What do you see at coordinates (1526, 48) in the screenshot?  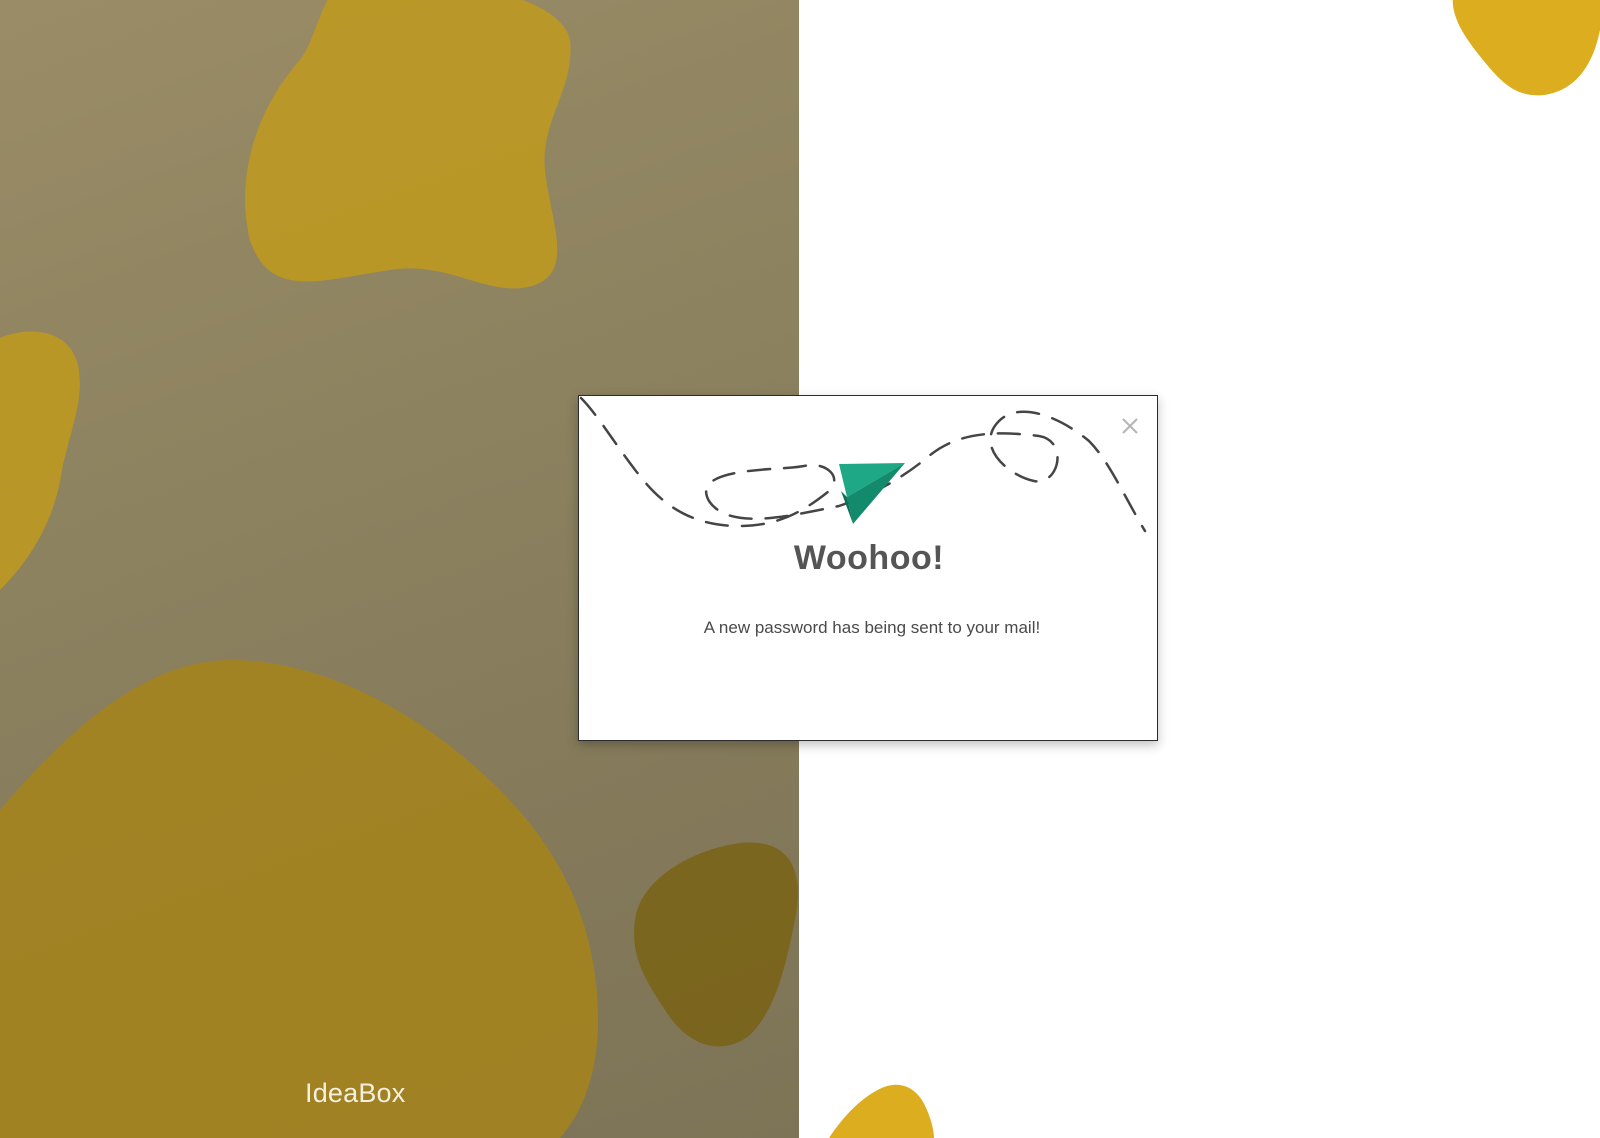 I see `blob-top-right` at bounding box center [1526, 48].